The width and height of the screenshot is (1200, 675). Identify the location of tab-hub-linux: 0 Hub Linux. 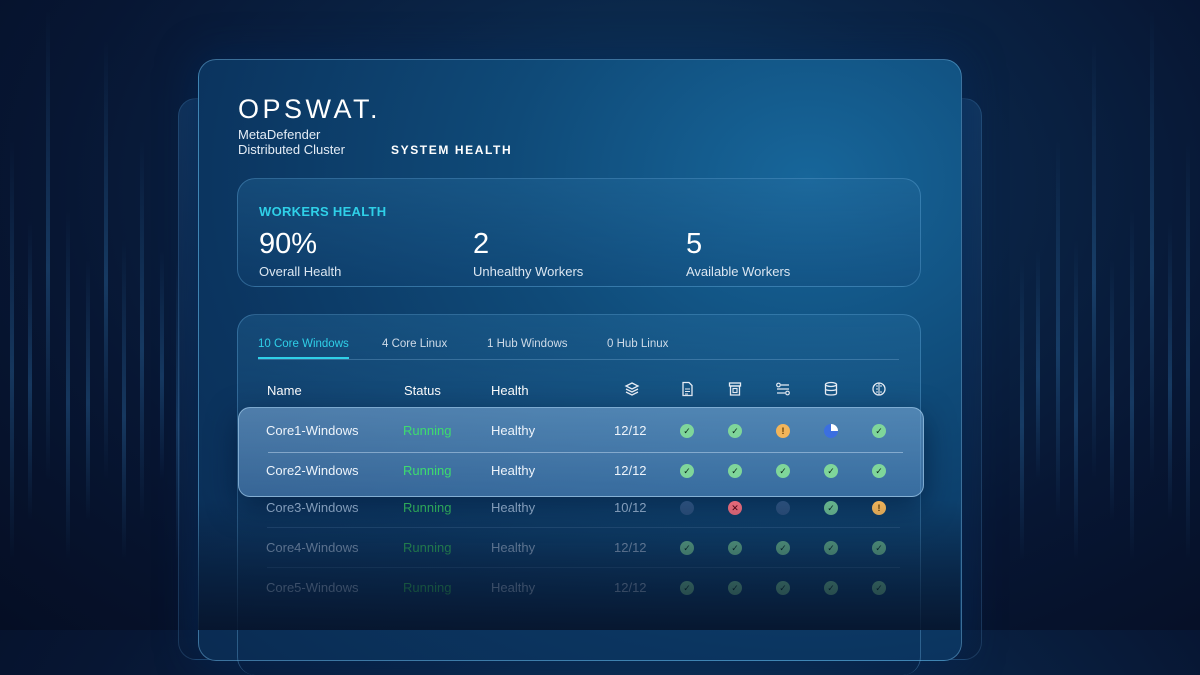
(637, 344).